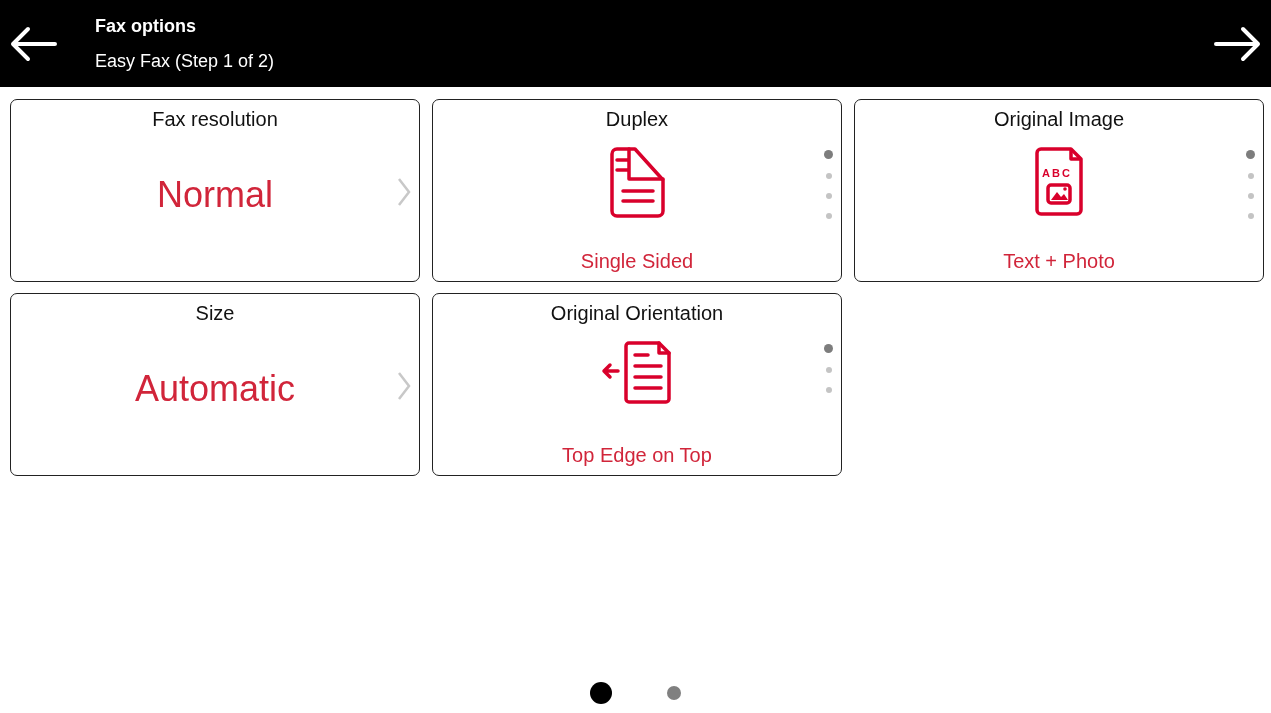  I want to click on option-tile: Original Image ABC Text + Photo, so click(1059, 190).